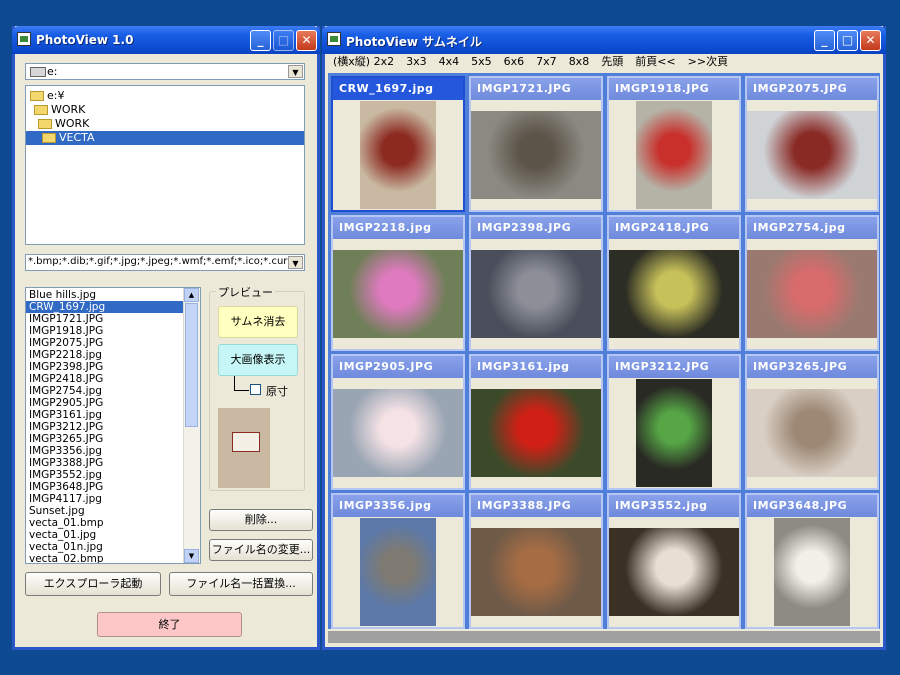 This screenshot has width=900, height=675. What do you see at coordinates (604, 40) in the screenshot?
I see `thumbnail-titlebar: PhotoView サムネイル _ □ ✕` at bounding box center [604, 40].